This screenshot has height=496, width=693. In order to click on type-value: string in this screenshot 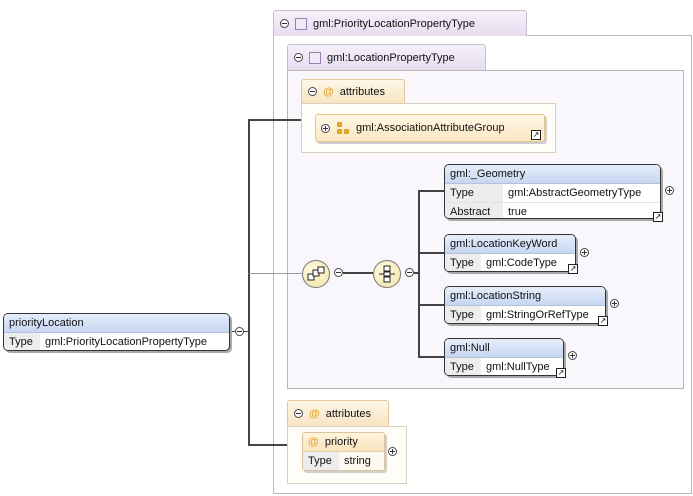, I will do `click(357, 461)`.